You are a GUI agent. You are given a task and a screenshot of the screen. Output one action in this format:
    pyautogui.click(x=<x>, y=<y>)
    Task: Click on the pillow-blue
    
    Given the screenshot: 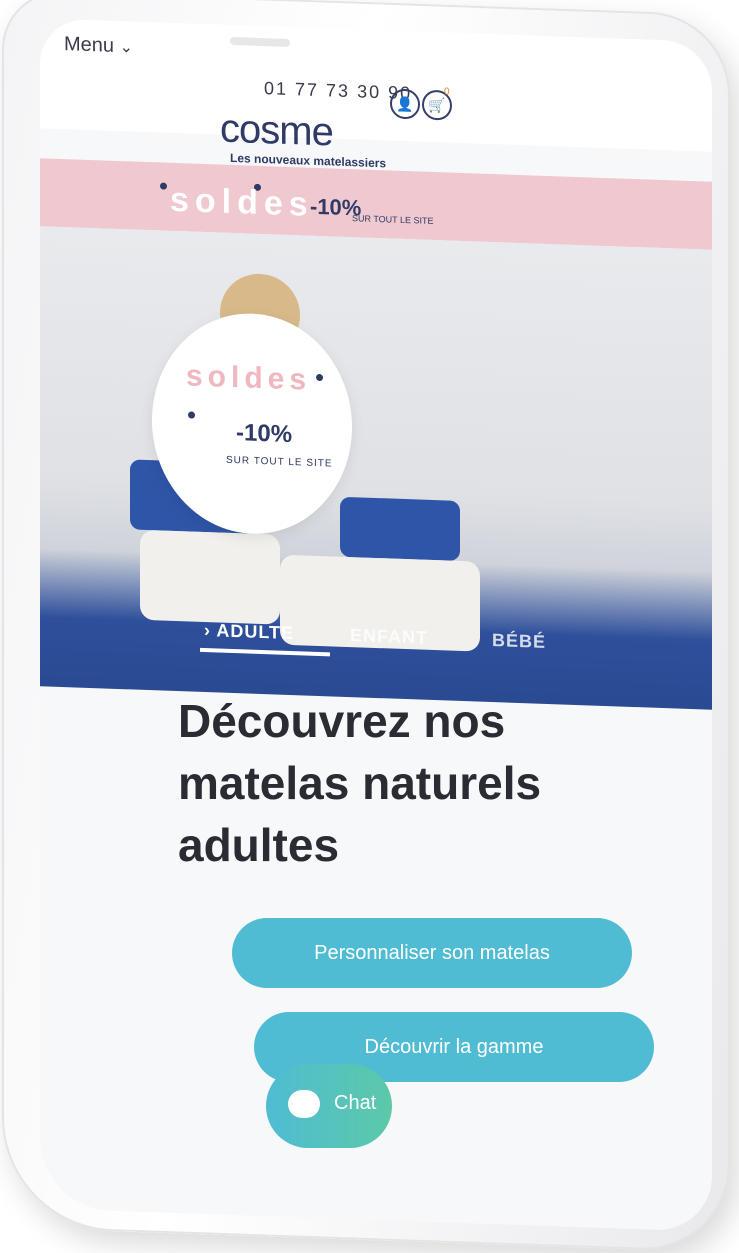 What is the action you would take?
    pyautogui.click(x=400, y=528)
    